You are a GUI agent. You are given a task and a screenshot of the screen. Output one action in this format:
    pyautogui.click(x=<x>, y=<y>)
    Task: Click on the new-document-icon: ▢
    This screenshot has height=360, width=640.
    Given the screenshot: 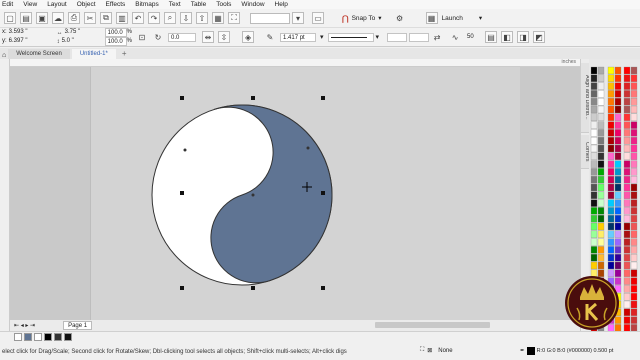 What is the action you would take?
    pyautogui.click(x=10, y=18)
    